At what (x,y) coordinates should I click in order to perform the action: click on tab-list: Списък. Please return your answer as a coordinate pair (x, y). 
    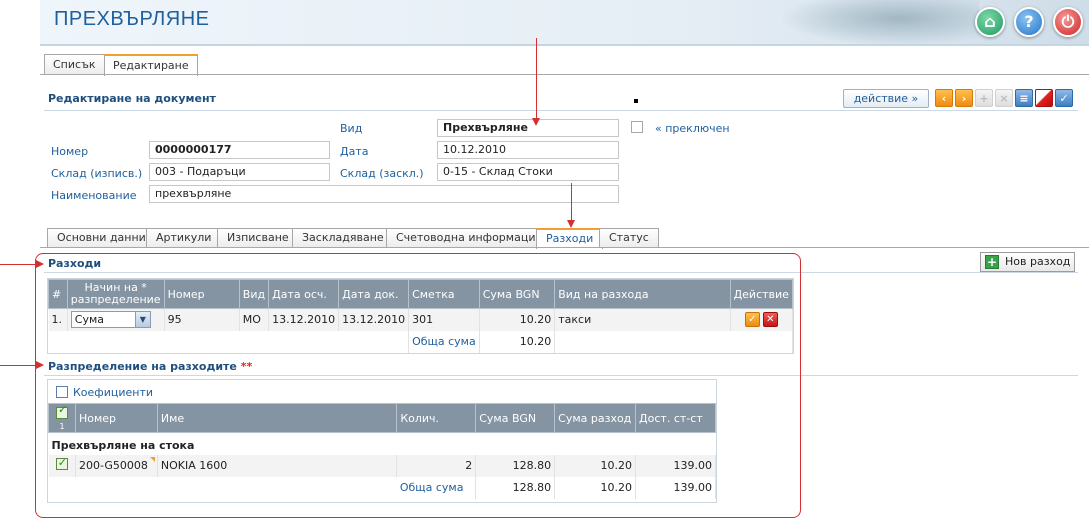
    Looking at the image, I should click on (74, 64).